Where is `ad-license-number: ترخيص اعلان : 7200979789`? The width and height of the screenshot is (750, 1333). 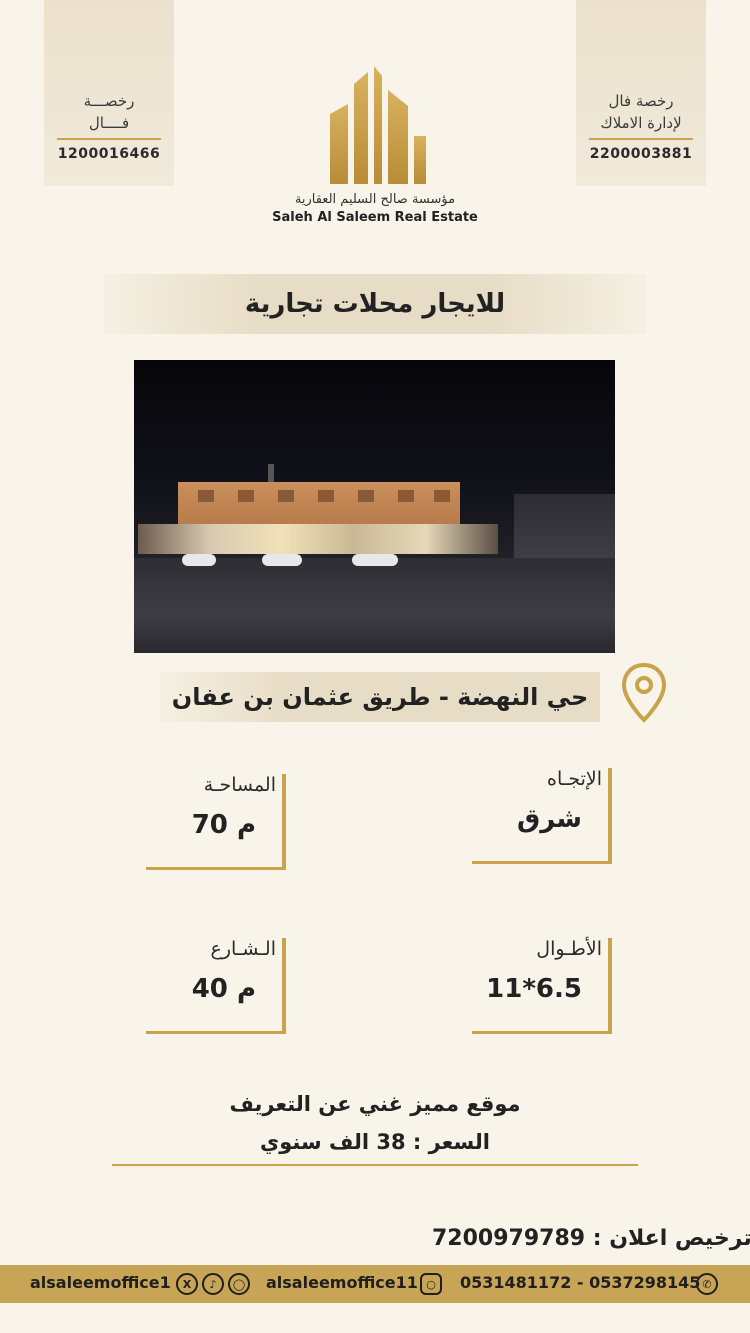 ad-license-number: ترخيص اعلان : 7200979789 is located at coordinates (591, 1238).